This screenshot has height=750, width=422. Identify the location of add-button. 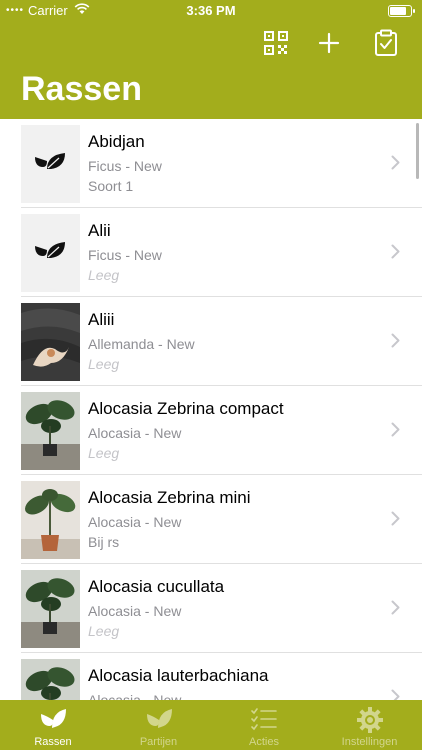
(329, 43).